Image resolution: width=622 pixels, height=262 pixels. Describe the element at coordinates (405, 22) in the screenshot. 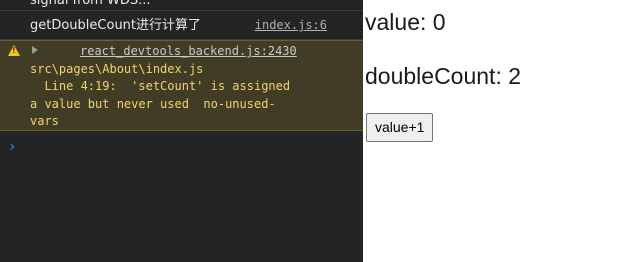

I see `value-display: value: 0` at that location.